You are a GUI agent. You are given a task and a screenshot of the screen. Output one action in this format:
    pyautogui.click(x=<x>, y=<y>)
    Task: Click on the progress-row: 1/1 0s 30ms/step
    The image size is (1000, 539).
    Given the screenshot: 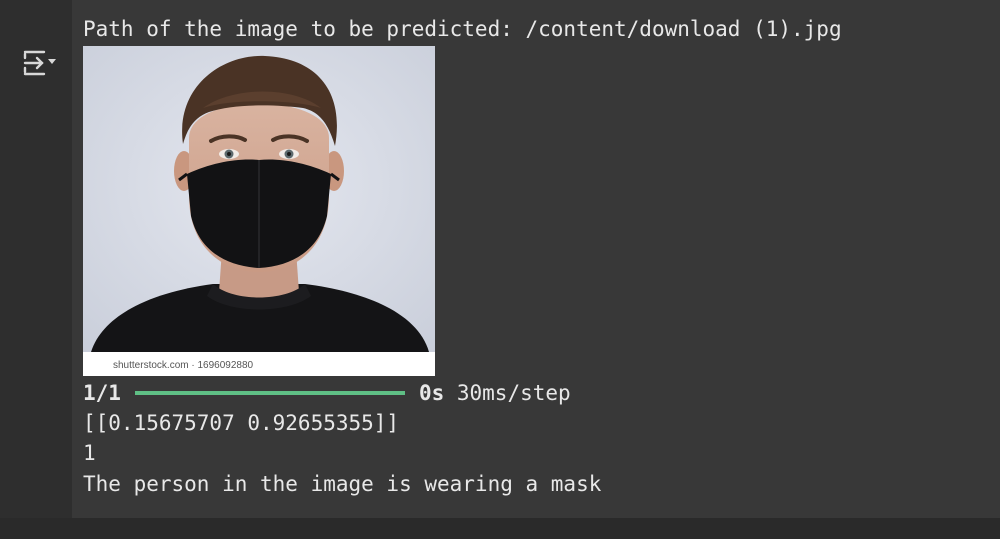 What is the action you would take?
    pyautogui.click(x=327, y=393)
    